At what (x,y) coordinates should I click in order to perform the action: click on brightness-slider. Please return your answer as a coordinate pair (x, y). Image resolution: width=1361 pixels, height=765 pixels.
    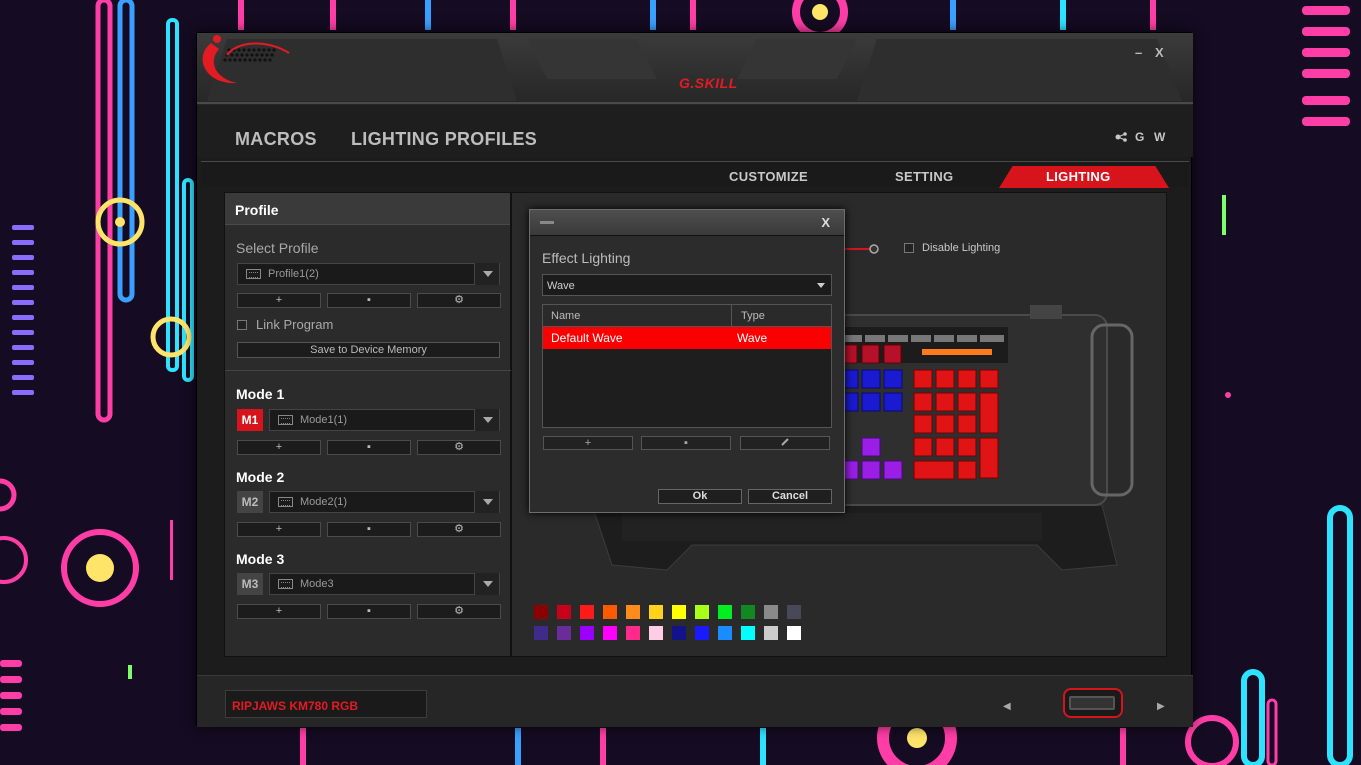
    Looking at the image, I should click on (862, 249).